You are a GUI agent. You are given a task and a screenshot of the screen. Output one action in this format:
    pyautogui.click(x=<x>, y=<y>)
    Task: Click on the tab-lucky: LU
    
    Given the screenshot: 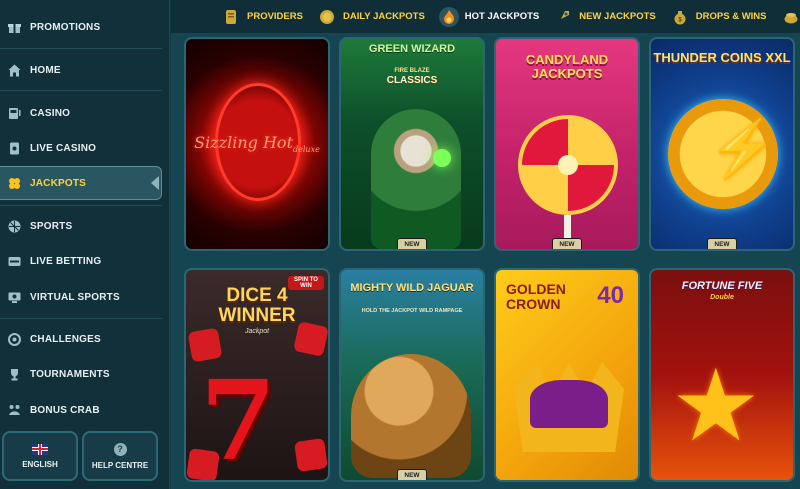 What is the action you would take?
    pyautogui.click(x=787, y=16)
    